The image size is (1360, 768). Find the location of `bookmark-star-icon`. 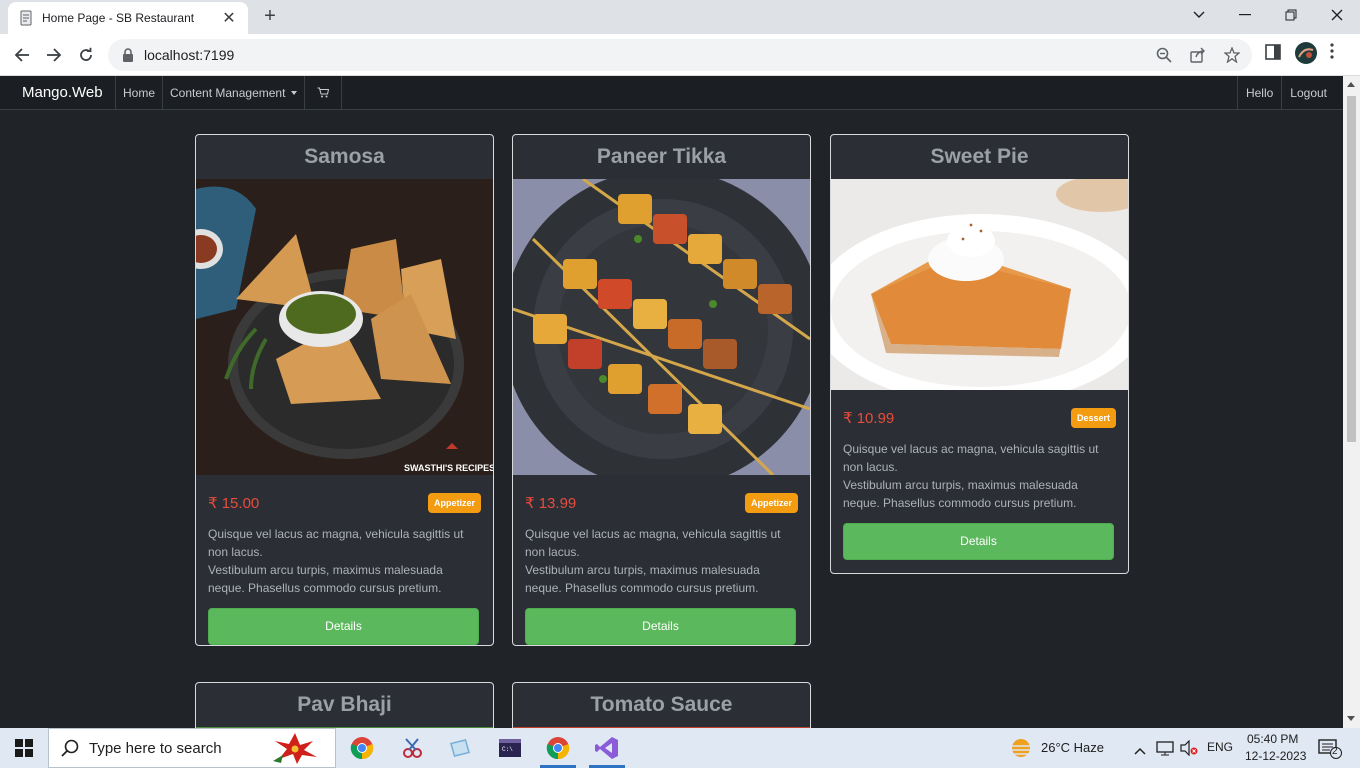

bookmark-star-icon is located at coordinates (1232, 55).